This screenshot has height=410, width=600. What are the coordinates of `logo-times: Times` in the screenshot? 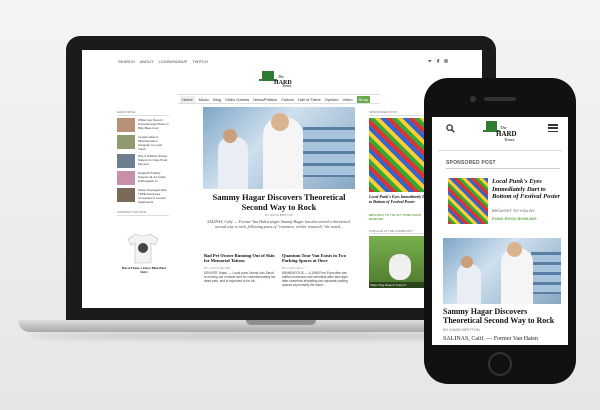 It's located at (287, 85).